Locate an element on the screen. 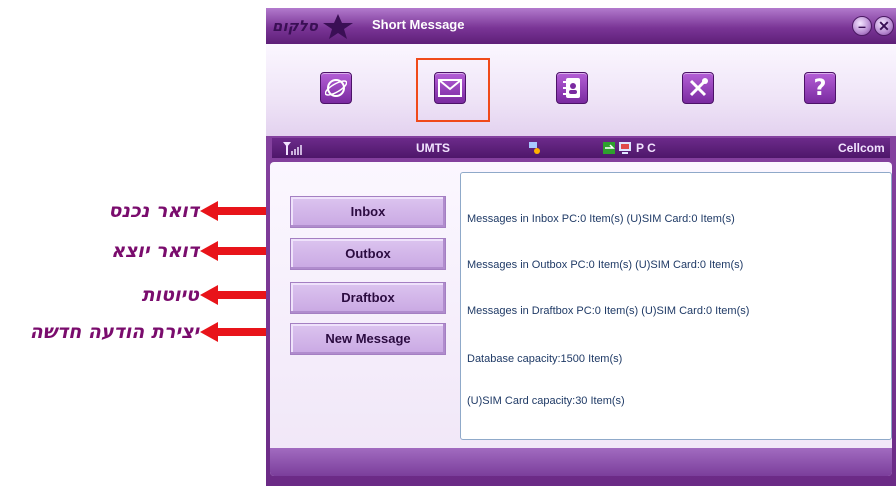 The height and width of the screenshot is (486, 896). logo-text: סלקום is located at coordinates (295, 26).